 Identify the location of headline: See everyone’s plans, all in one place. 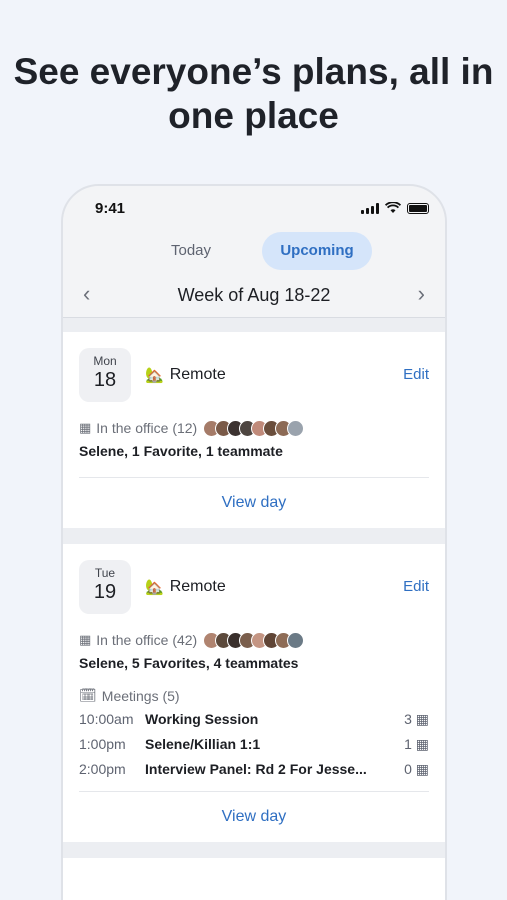
(253, 93).